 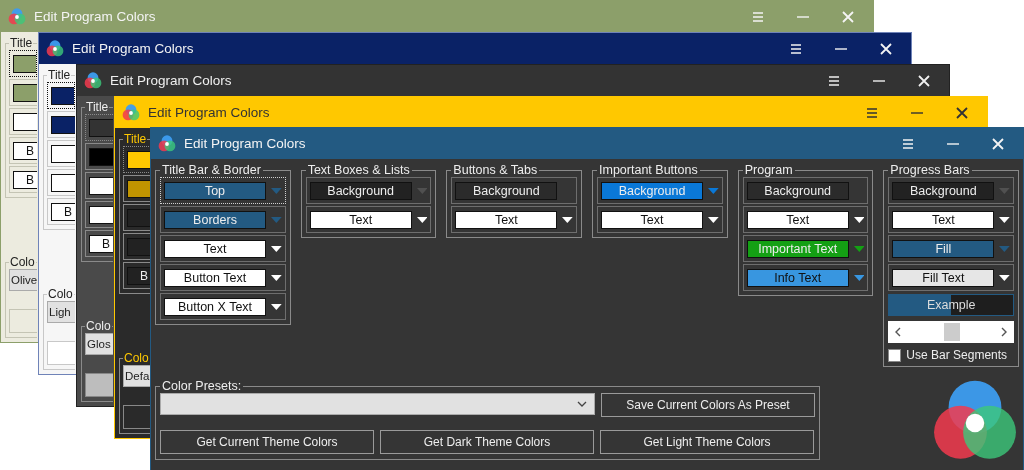 I want to click on theme-colors-button: Get Dark Theme Colors, so click(x=487, y=442).